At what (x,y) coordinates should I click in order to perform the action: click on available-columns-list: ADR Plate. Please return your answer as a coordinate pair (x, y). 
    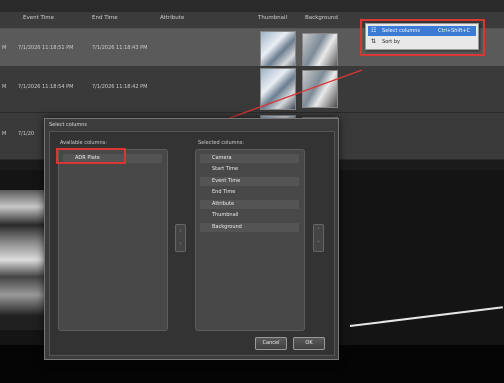
    Looking at the image, I should click on (113, 240).